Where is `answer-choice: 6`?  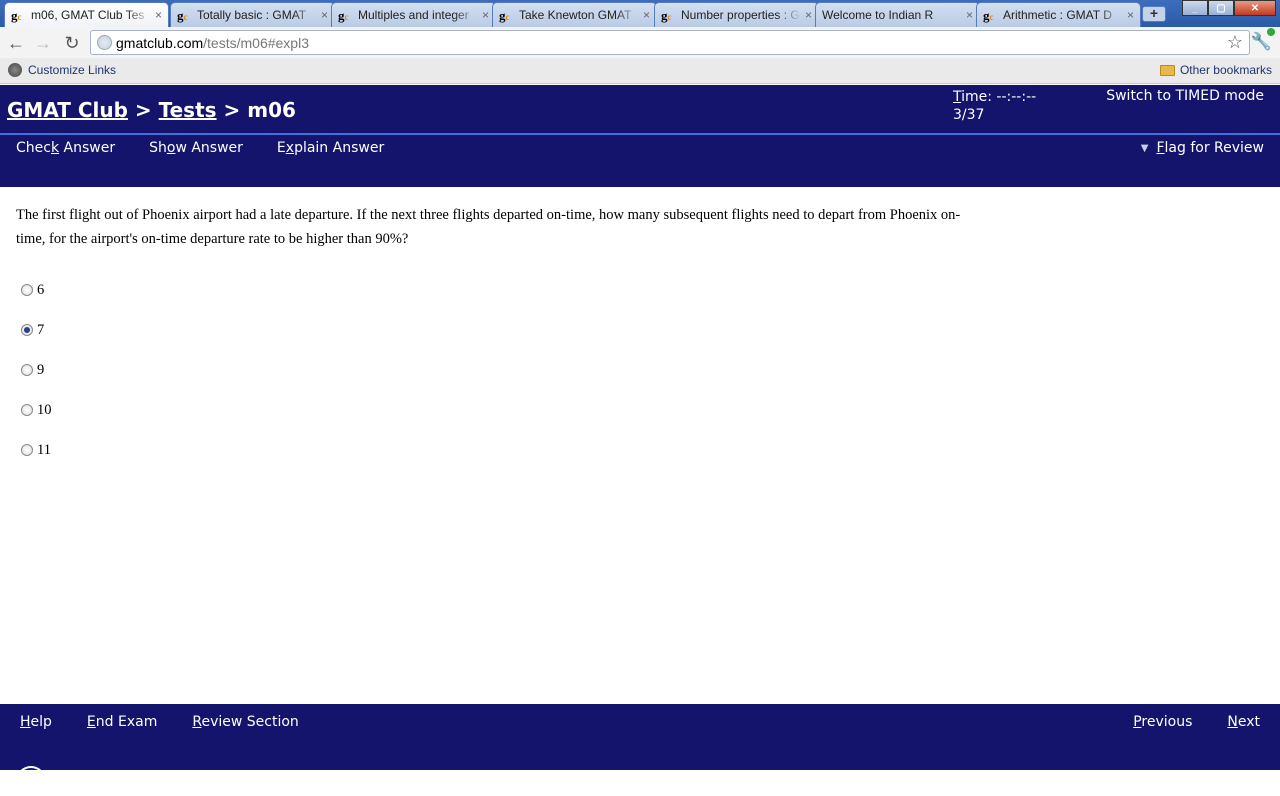 answer-choice: 6 is located at coordinates (36, 290).